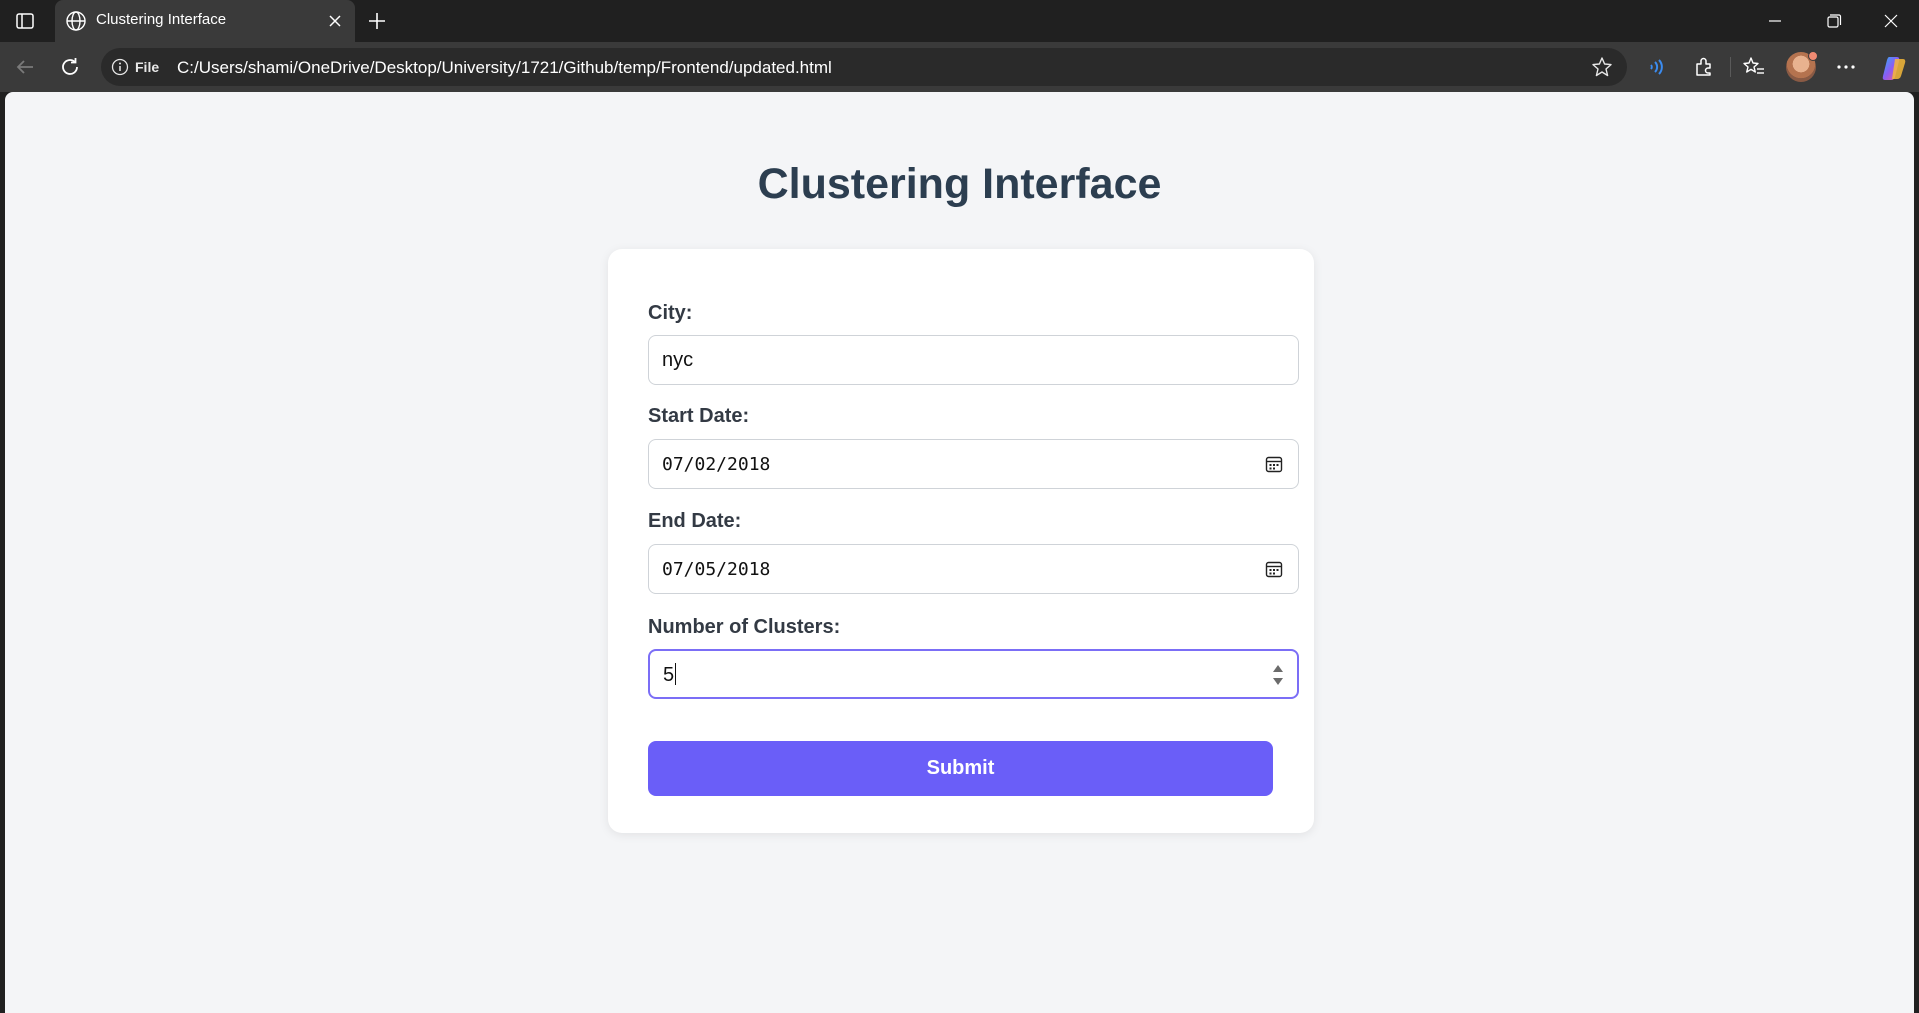 The width and height of the screenshot is (1919, 1013). Describe the element at coordinates (1704, 67) in the screenshot. I see `extensions-icon` at that location.